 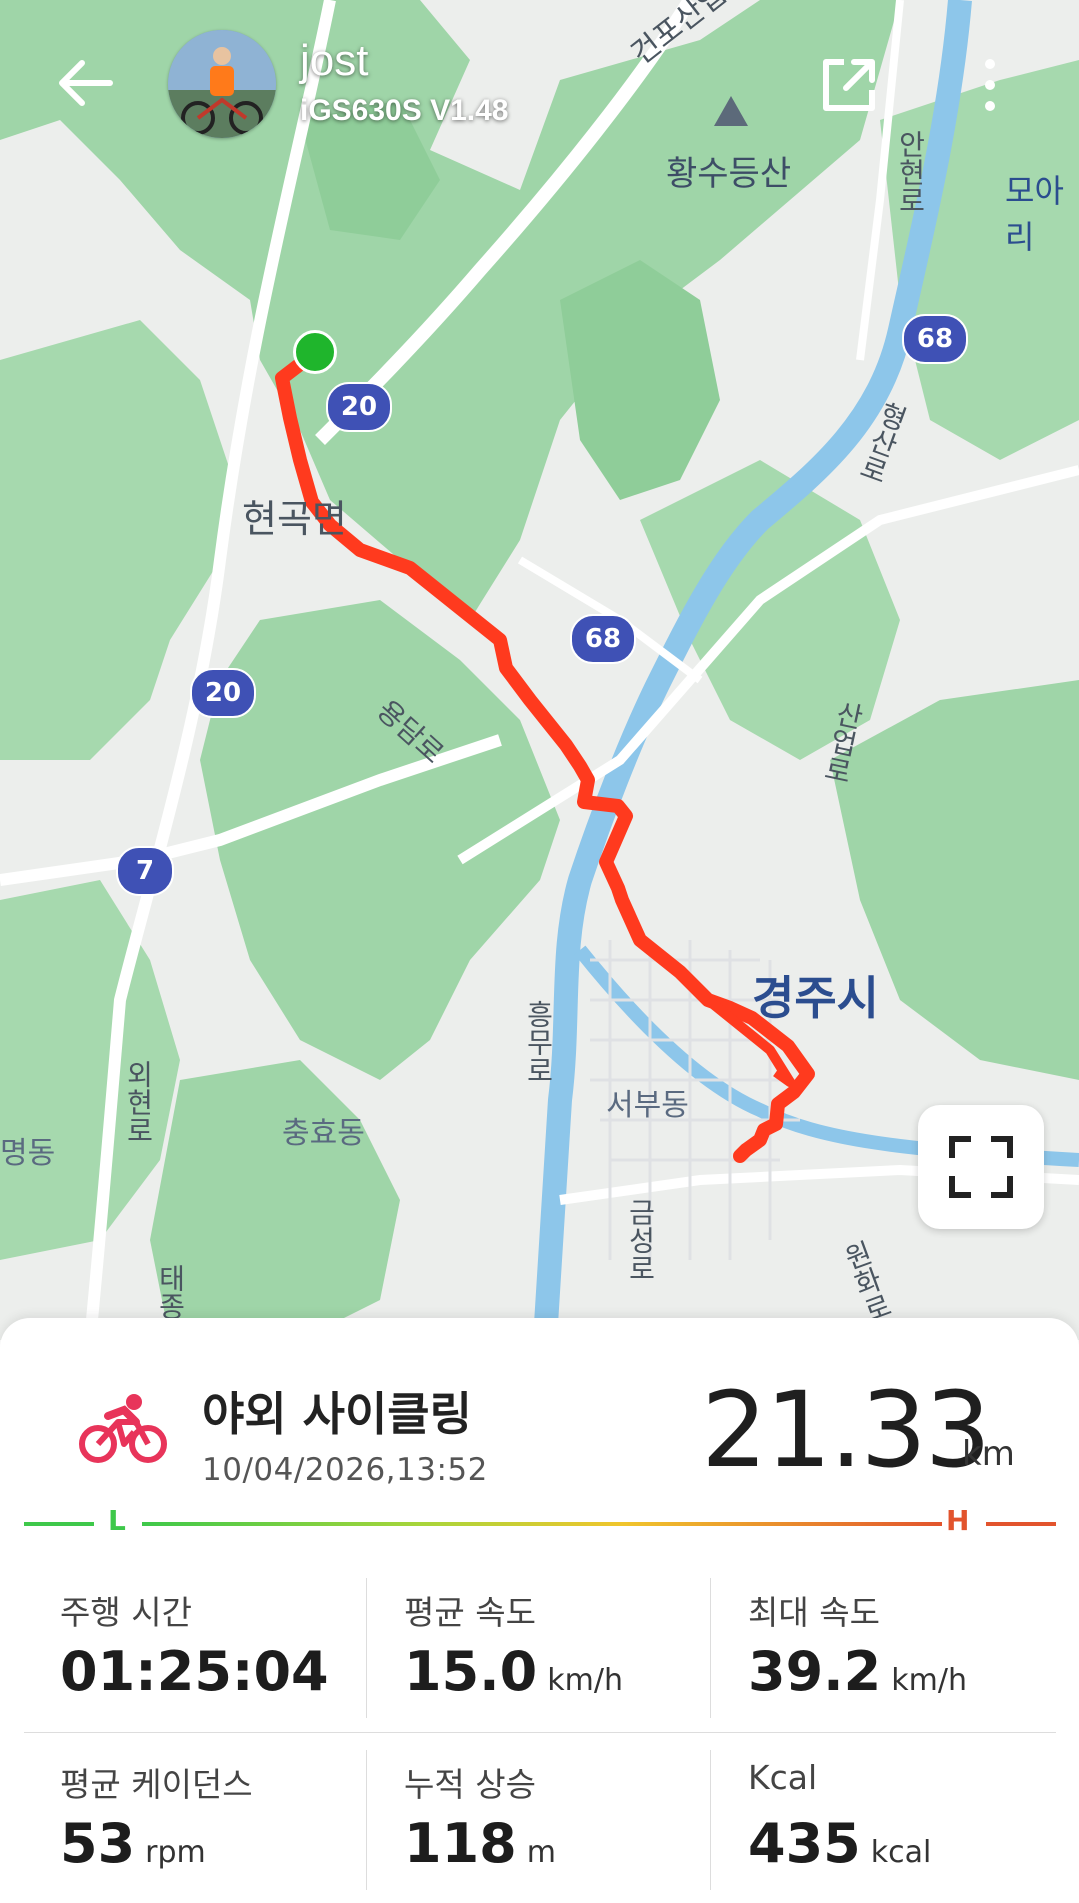 What do you see at coordinates (170, 1292) in the screenshot?
I see `map-label-road-tae: 태종` at bounding box center [170, 1292].